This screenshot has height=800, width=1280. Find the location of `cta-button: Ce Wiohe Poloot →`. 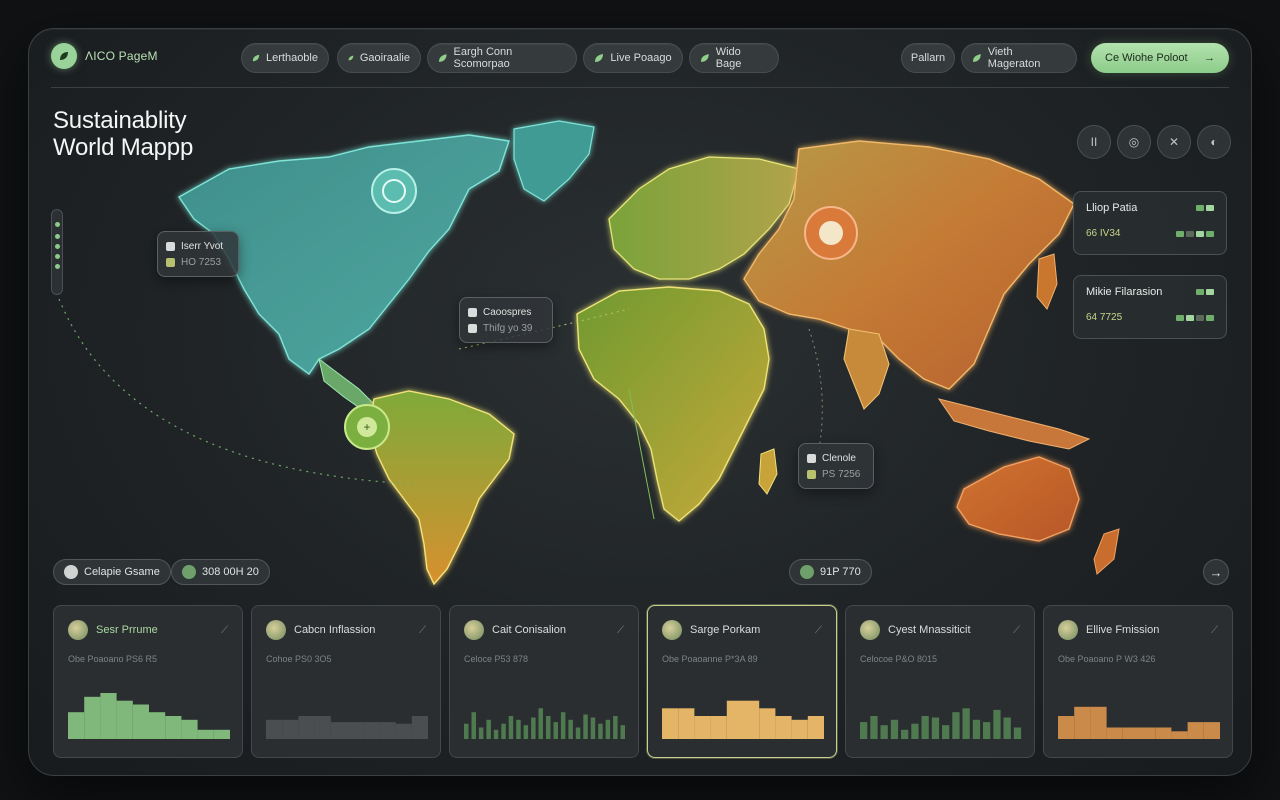

cta-button: Ce Wiohe Poloot → is located at coordinates (1160, 58).